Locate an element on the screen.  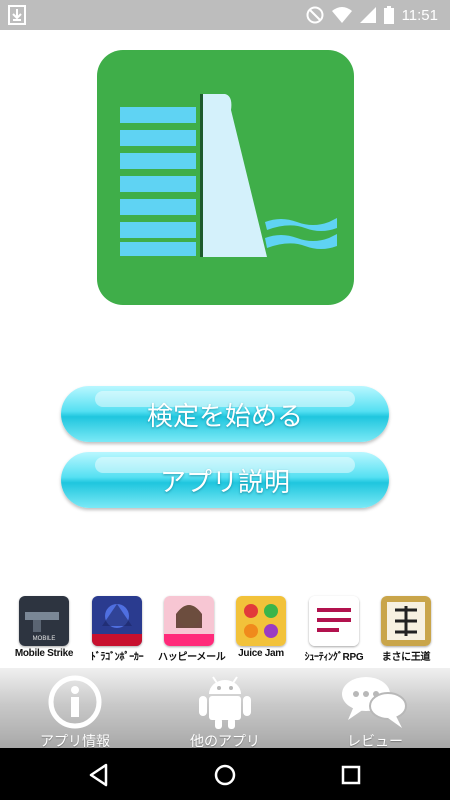
status-time: 11:51 is located at coordinates (419, 15).